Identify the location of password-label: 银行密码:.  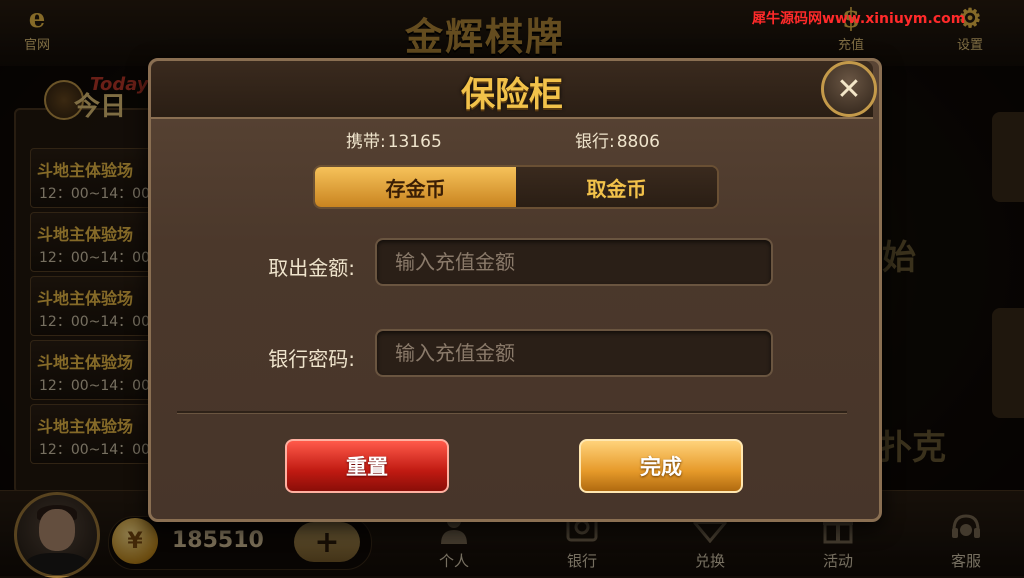
(311, 359).